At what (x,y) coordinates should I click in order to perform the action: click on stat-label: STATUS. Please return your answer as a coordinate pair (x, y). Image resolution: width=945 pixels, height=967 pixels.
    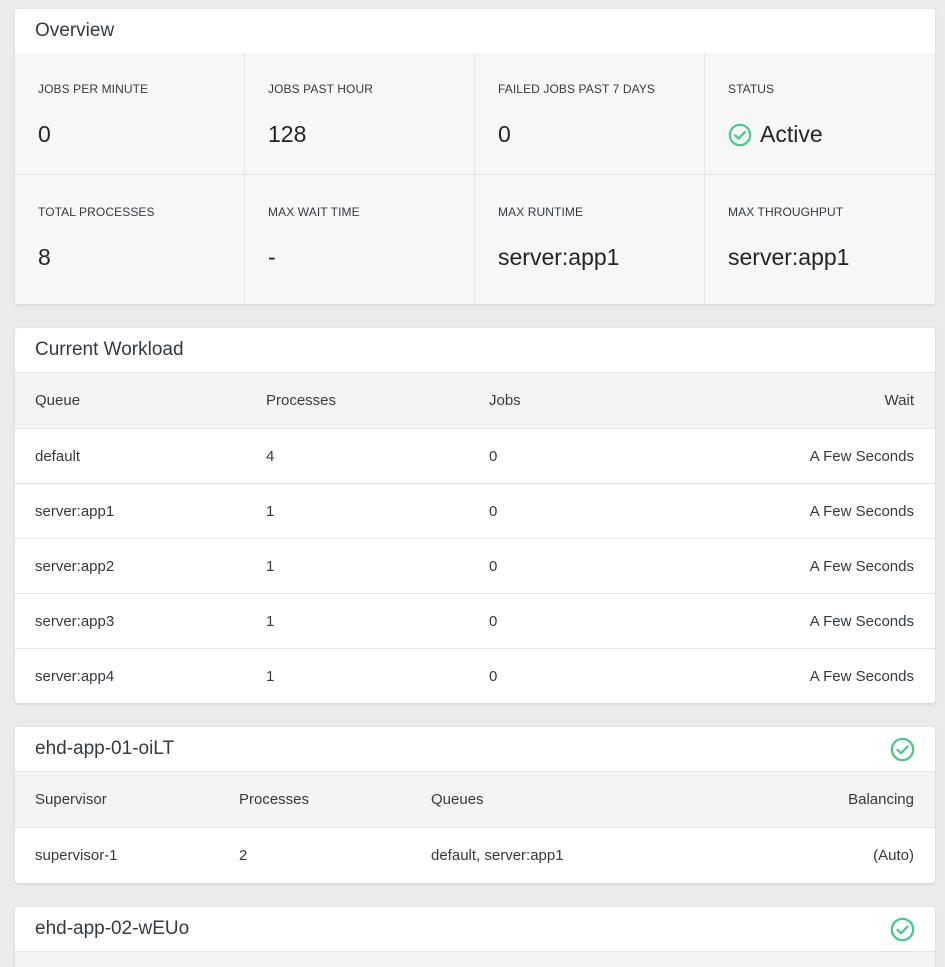
    Looking at the image, I should click on (751, 89).